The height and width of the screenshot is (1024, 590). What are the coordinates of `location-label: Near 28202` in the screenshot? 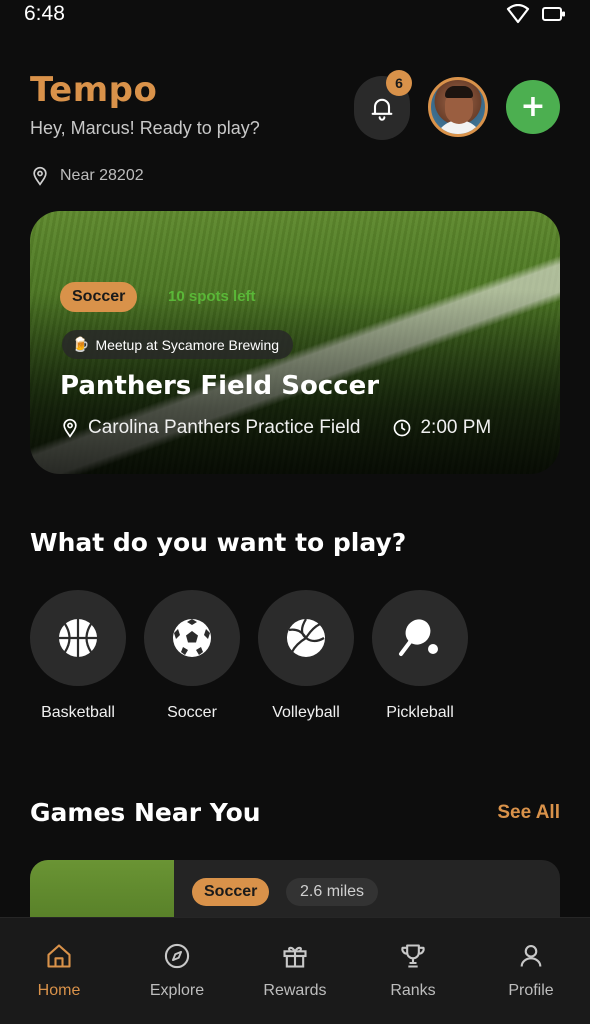 It's located at (102, 175).